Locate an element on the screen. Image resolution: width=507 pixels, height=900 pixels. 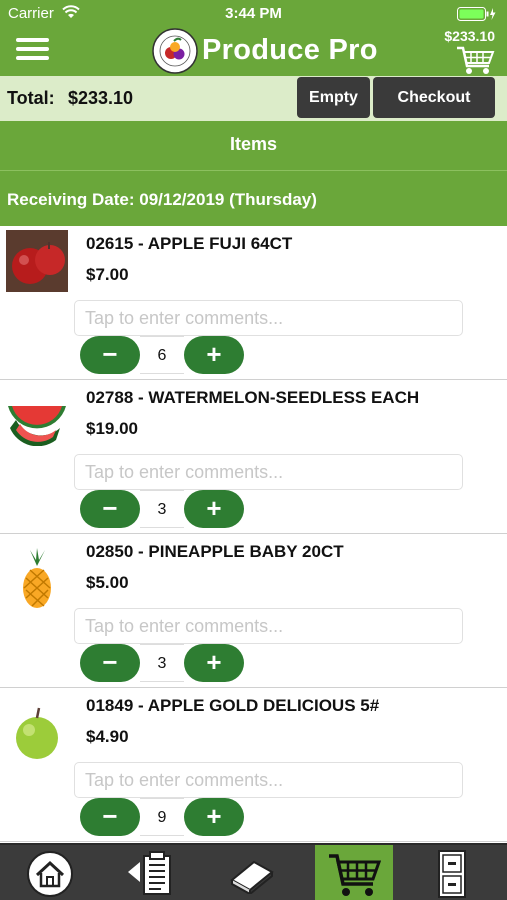
tab-catalog is located at coordinates (252, 872).